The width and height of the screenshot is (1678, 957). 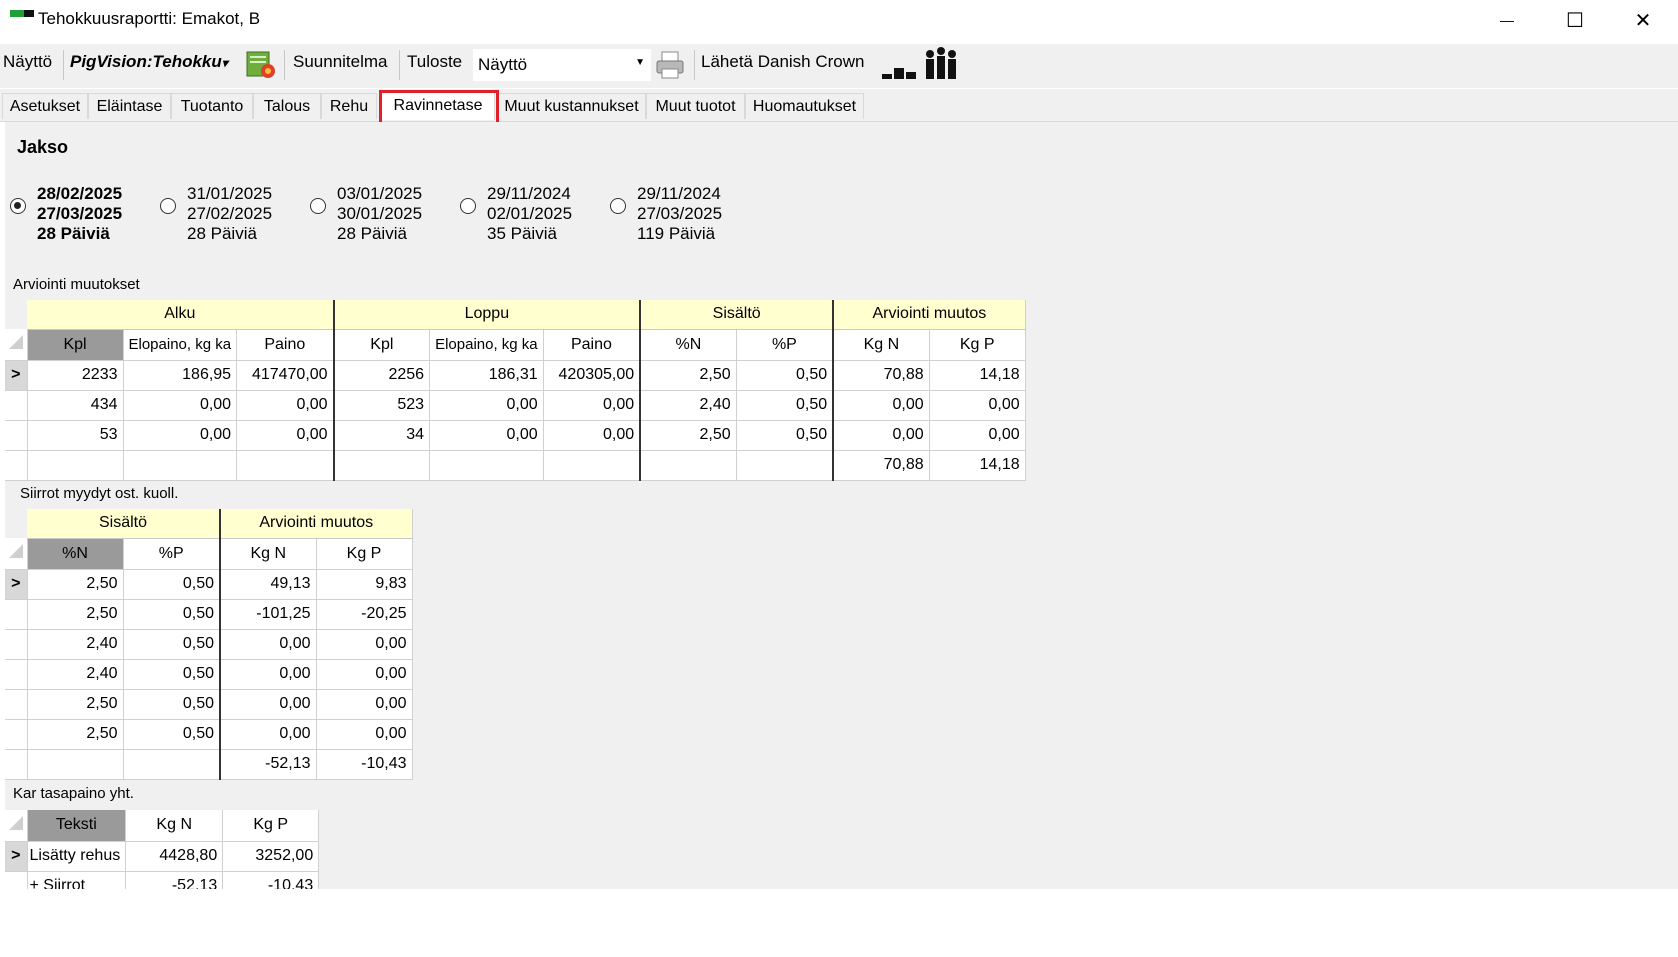 What do you see at coordinates (804, 106) in the screenshot?
I see `tab-huomautukset: Huomautukset` at bounding box center [804, 106].